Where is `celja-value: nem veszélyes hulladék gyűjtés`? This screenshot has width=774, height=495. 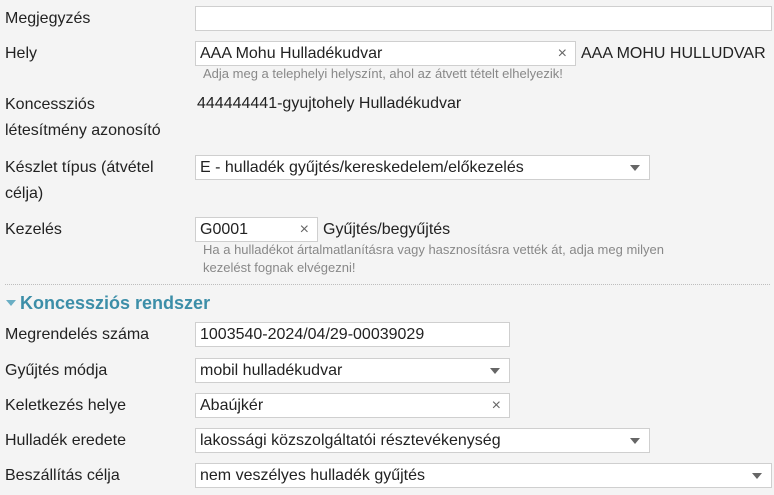 celja-value: nem veszélyes hulladék gyűjtés is located at coordinates (313, 475).